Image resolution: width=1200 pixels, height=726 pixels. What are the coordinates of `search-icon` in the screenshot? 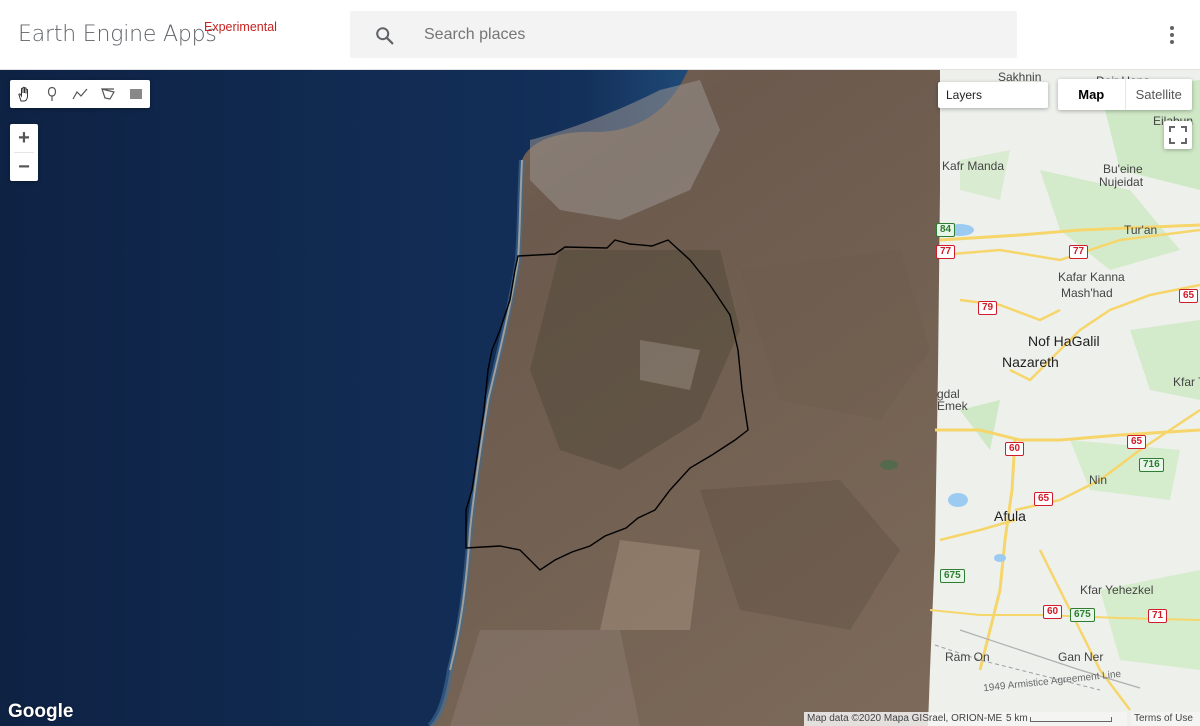 It's located at (385, 36).